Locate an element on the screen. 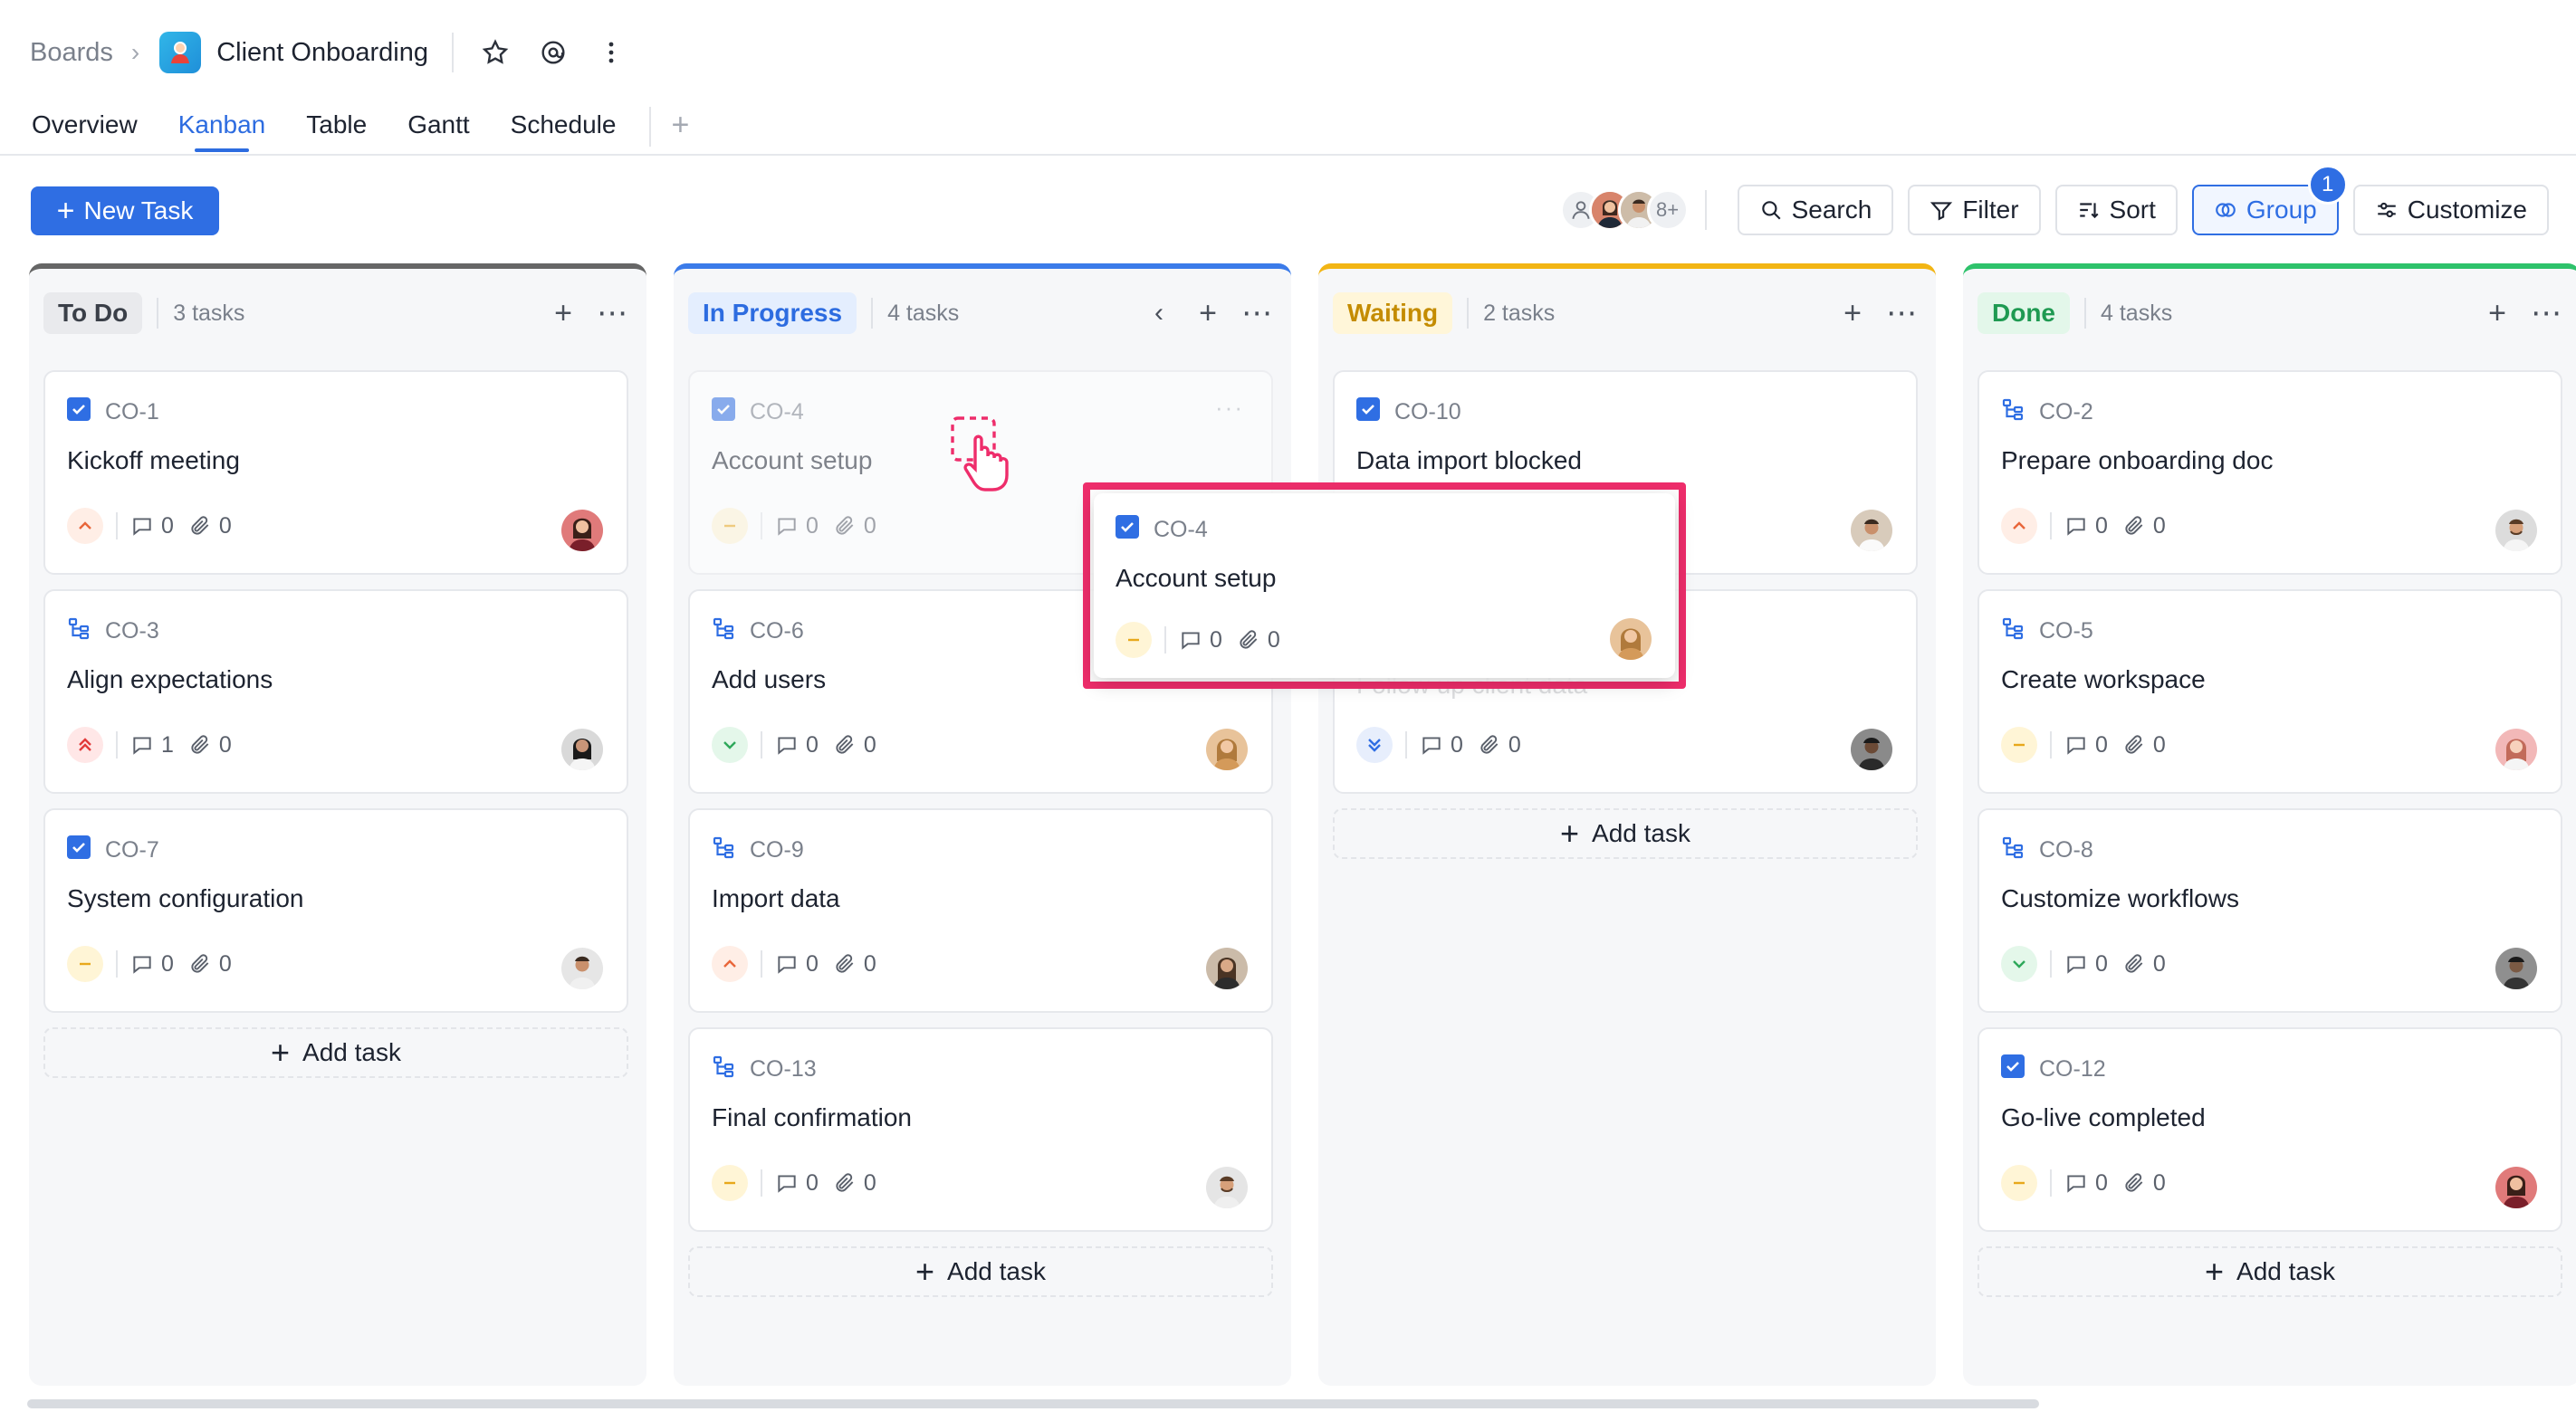  search-icon is located at coordinates (1771, 210).